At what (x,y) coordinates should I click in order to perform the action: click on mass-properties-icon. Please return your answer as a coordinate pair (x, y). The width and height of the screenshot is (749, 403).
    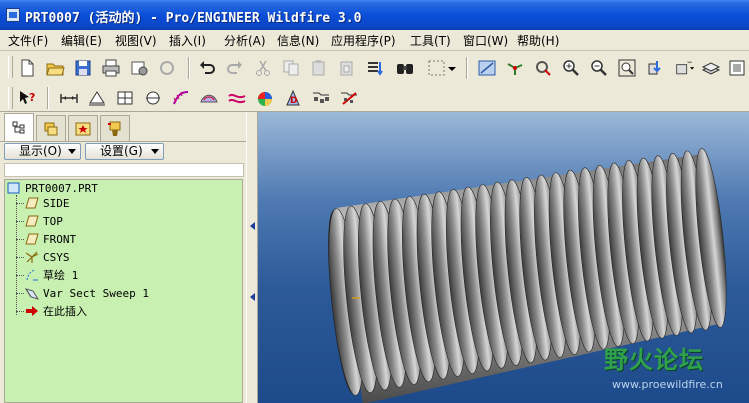
    Looking at the image, I should click on (125, 98).